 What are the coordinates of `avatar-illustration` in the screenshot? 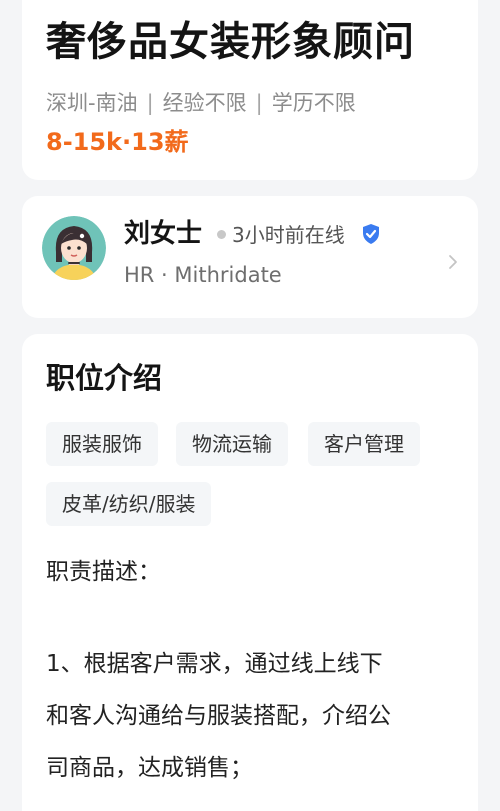 It's located at (74, 248).